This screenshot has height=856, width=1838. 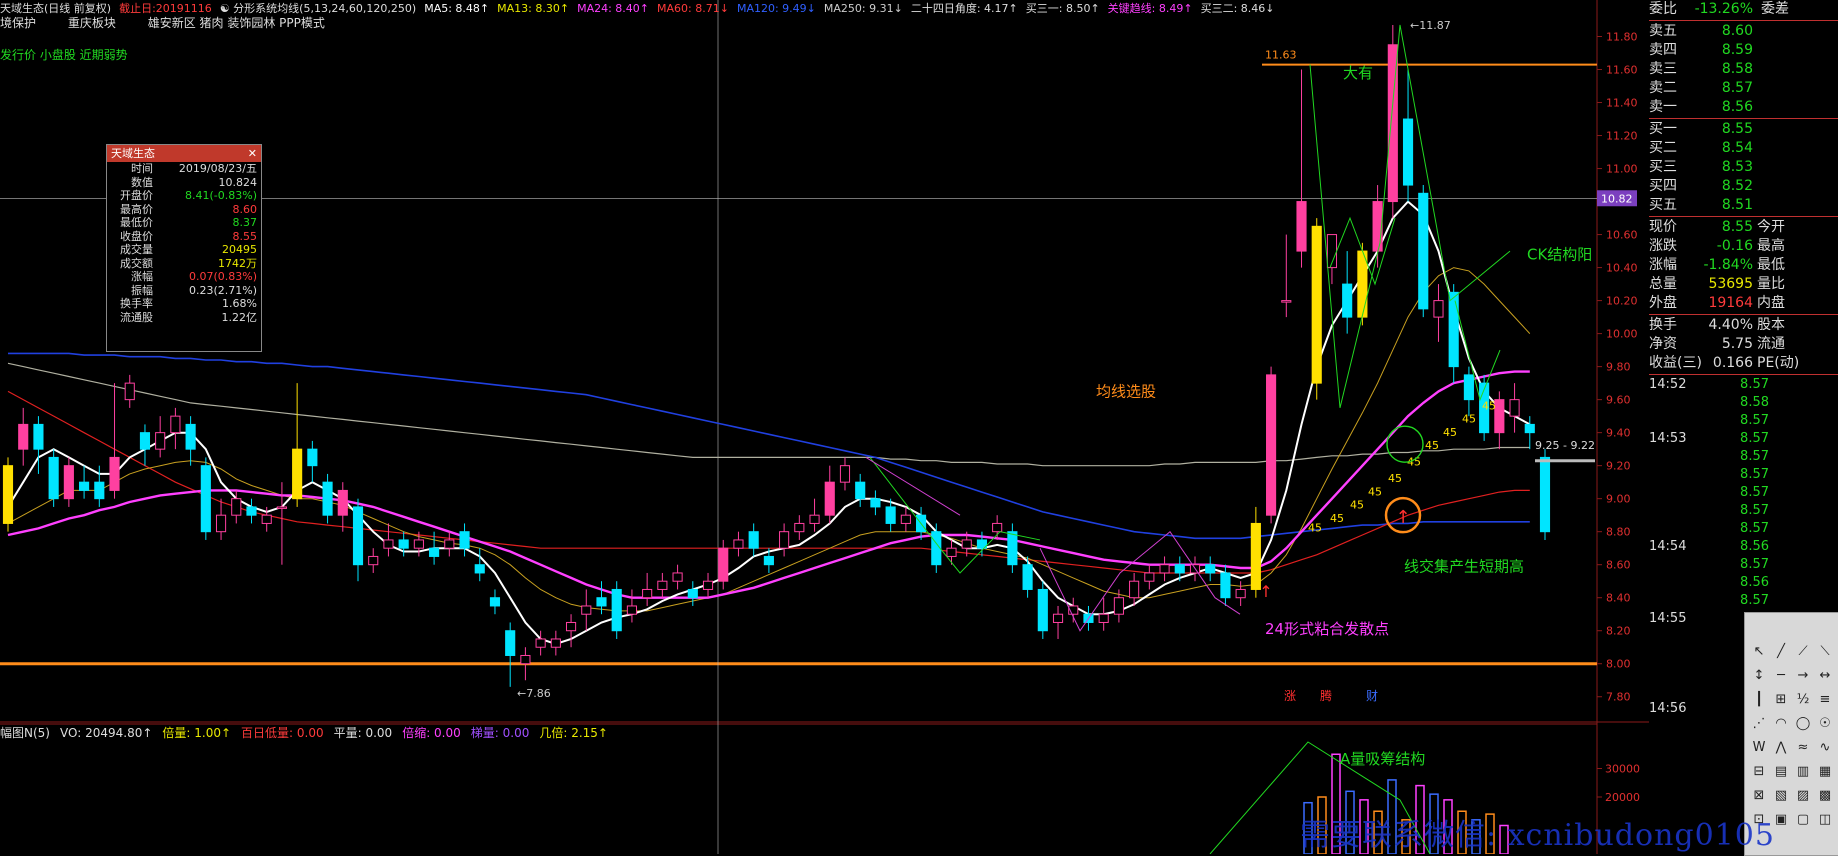 I want to click on buy-row: 买五 8.51, so click(x=1743, y=205).